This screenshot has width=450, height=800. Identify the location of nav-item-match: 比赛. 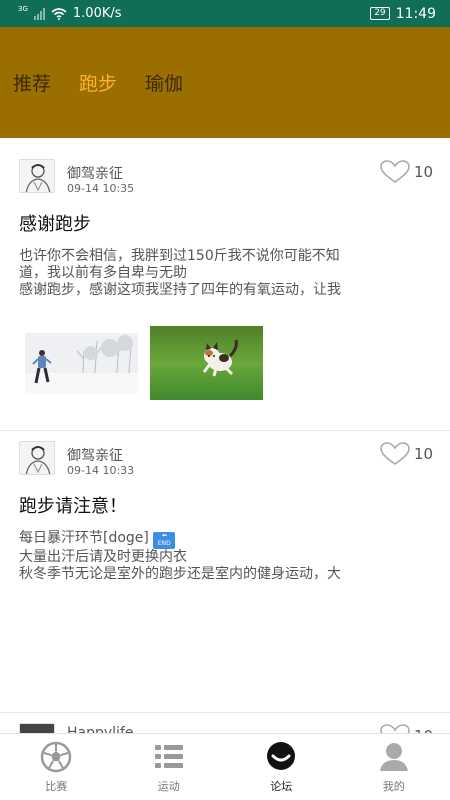
(56, 767).